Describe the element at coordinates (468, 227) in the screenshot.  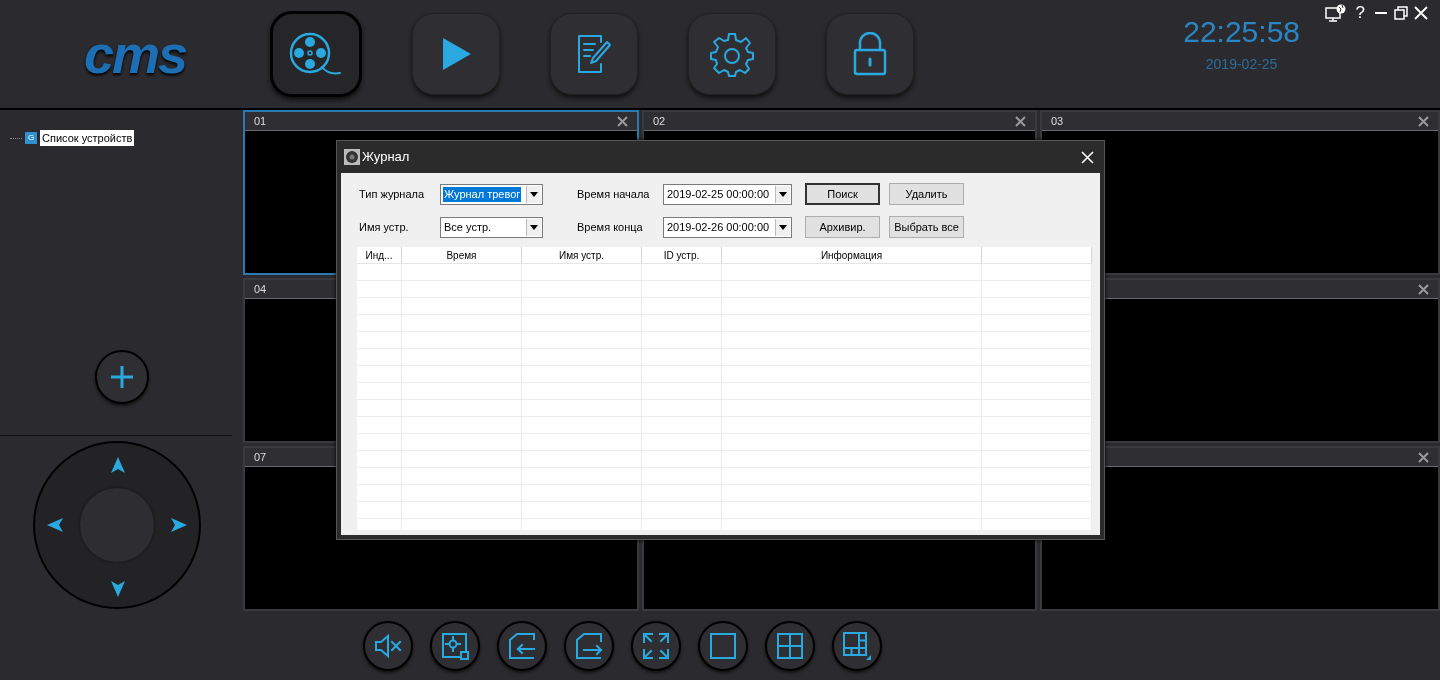
I see `dropdown-value: Все устр.` at that location.